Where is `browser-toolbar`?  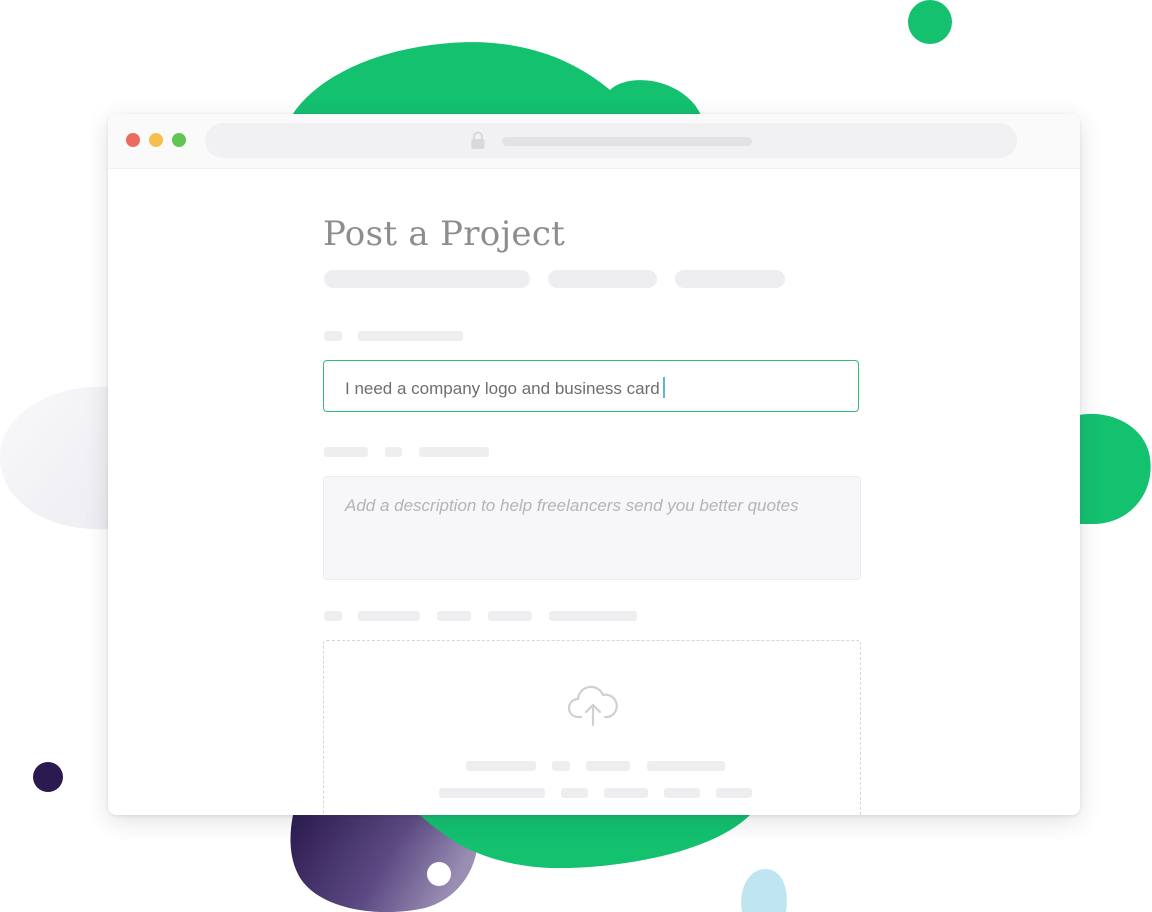
browser-toolbar is located at coordinates (594, 141).